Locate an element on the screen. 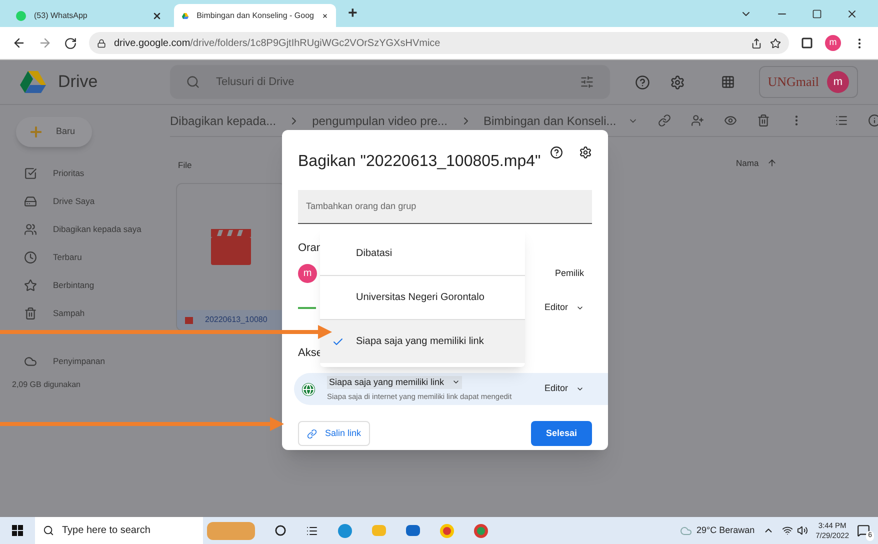 The height and width of the screenshot is (544, 878). role-label: Editor is located at coordinates (564, 307).